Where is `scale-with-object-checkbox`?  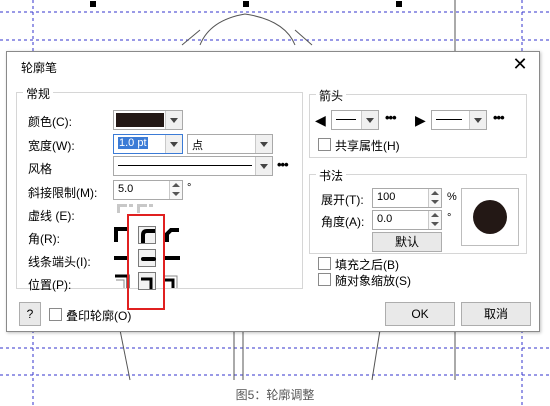 scale-with-object-checkbox is located at coordinates (324, 279).